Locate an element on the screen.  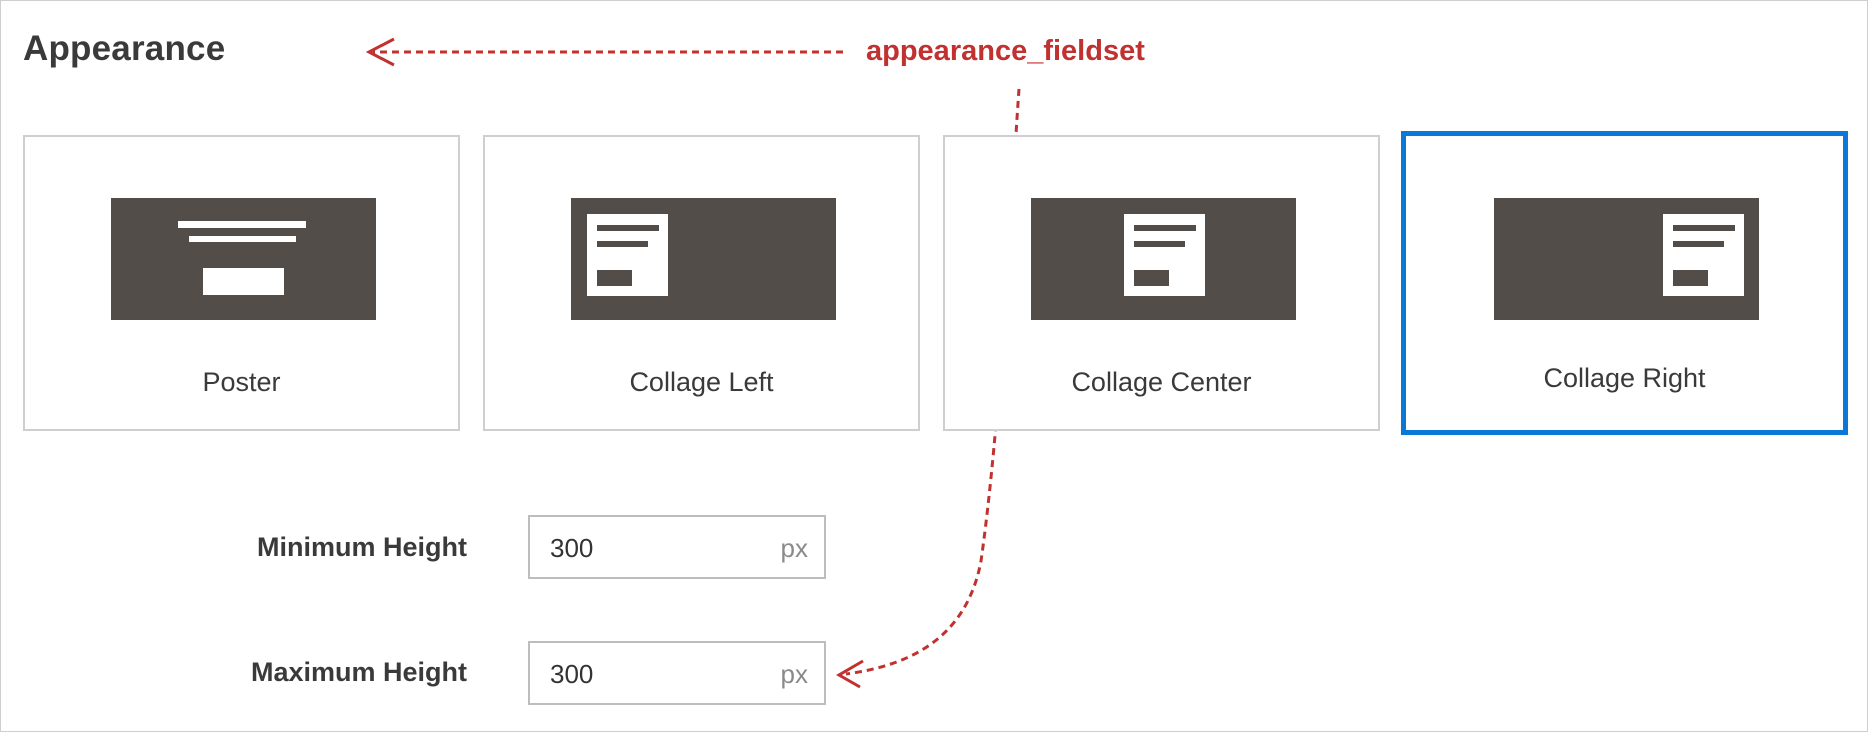
collage-left-thumbnail is located at coordinates (703, 259).